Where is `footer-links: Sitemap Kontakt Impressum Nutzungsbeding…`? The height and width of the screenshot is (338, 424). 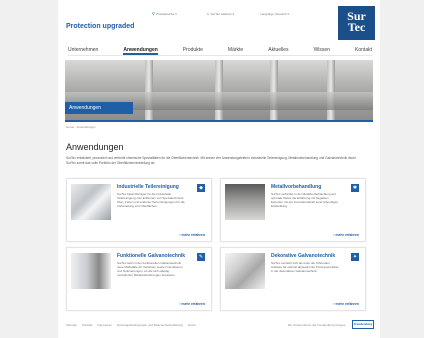
footer-links: Sitemap Kontakt Impressum Nutzungsbeding… is located at coordinates (131, 325).